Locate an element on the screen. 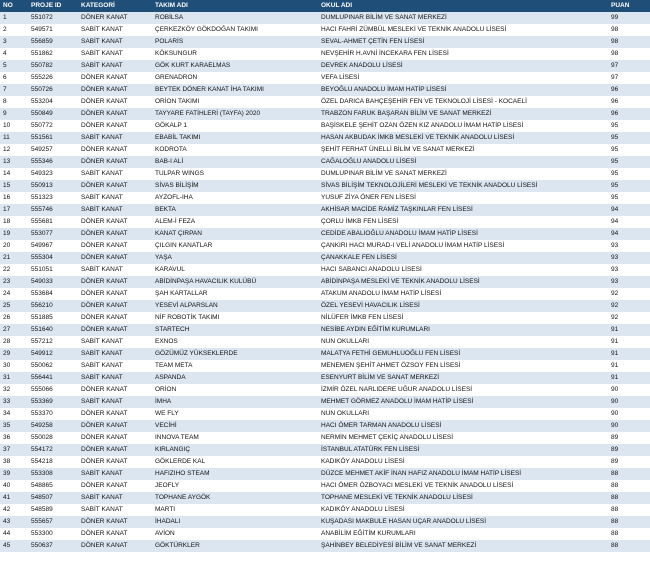 The image size is (650, 561). cell-takim-adi: GÖKALP 1 is located at coordinates (235, 126).